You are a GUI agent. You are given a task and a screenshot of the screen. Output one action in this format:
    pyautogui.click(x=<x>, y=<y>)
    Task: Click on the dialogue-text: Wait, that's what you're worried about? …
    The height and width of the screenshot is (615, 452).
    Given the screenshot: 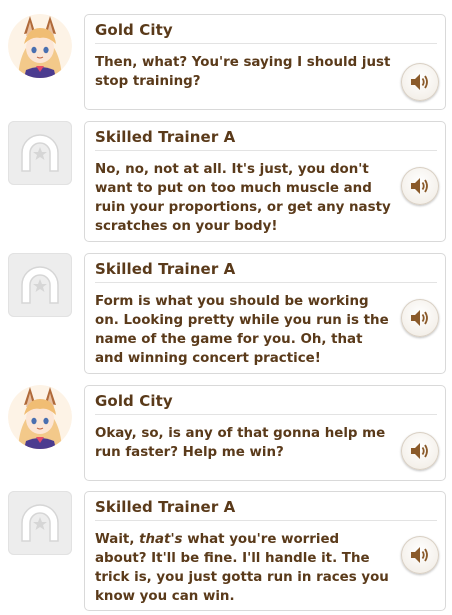 What is the action you would take?
    pyautogui.click(x=243, y=568)
    